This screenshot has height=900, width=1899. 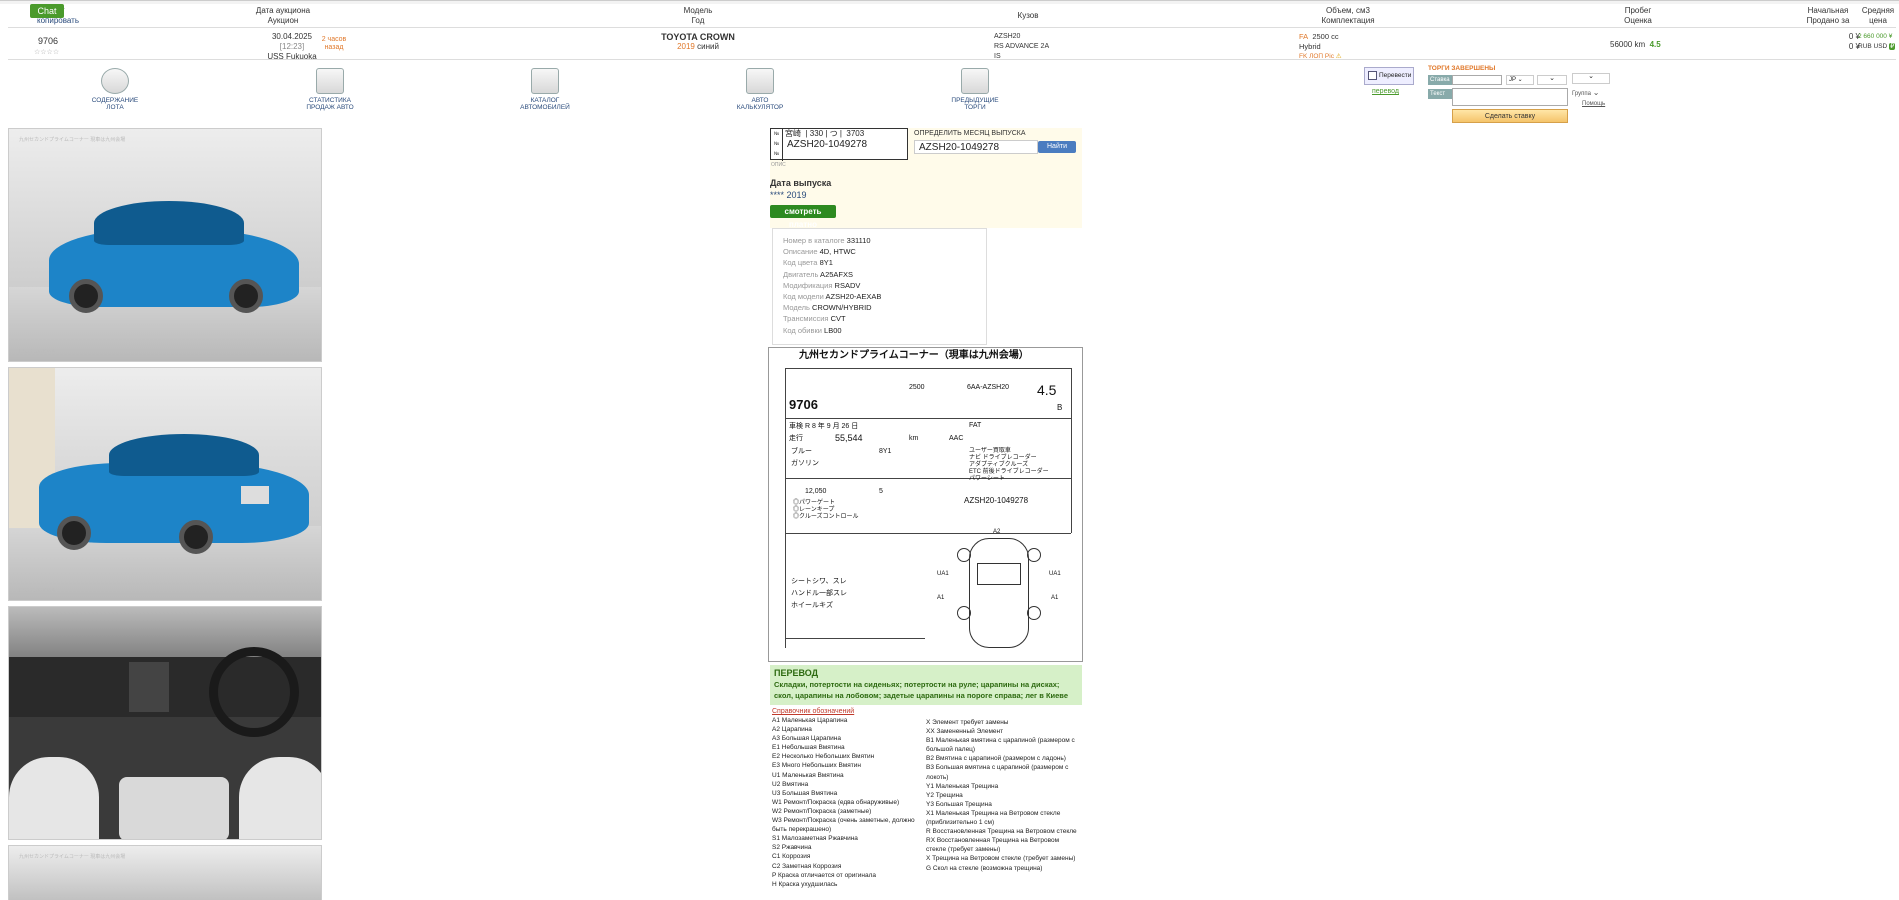 I want to click on passenger-seat, so click(x=54, y=798).